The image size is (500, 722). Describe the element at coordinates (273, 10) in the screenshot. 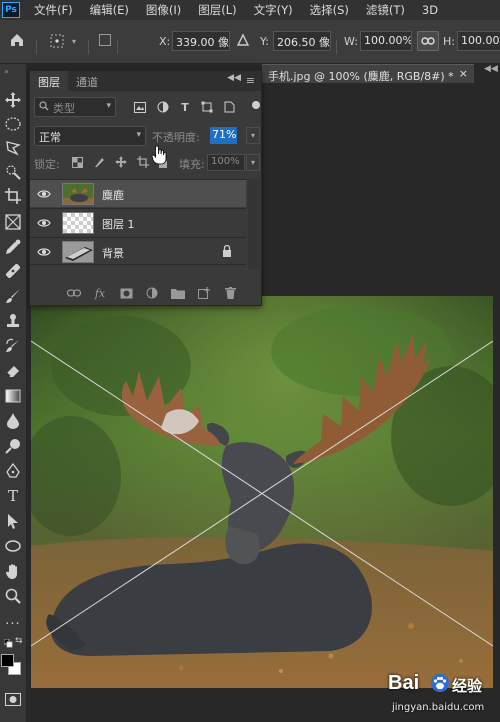

I see `menu-type: 文字(Y)` at that location.